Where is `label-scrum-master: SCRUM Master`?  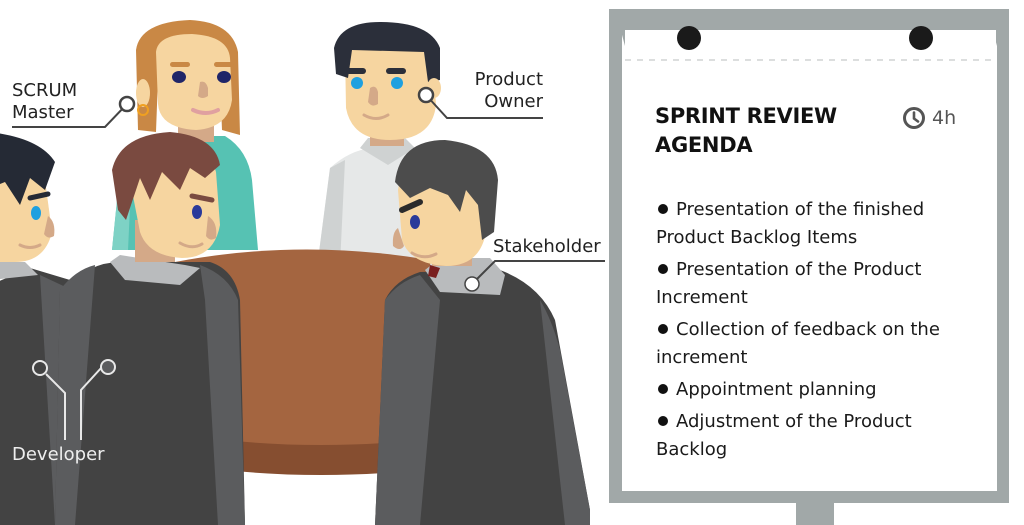
label-scrum-master: SCRUM Master is located at coordinates (44, 102).